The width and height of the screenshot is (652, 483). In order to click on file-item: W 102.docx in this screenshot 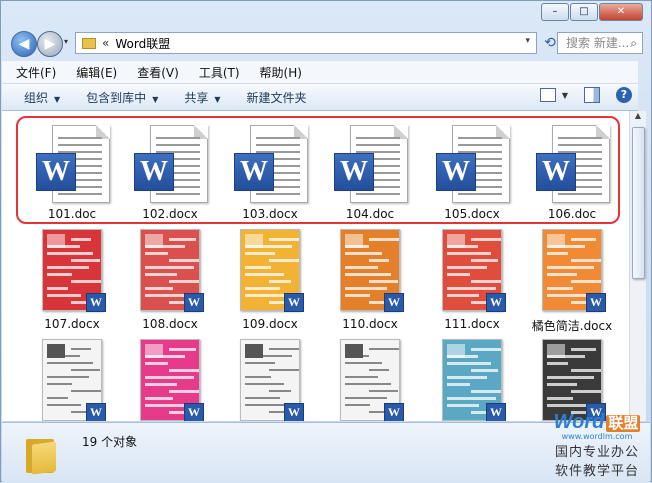, I will do `click(170, 171)`.